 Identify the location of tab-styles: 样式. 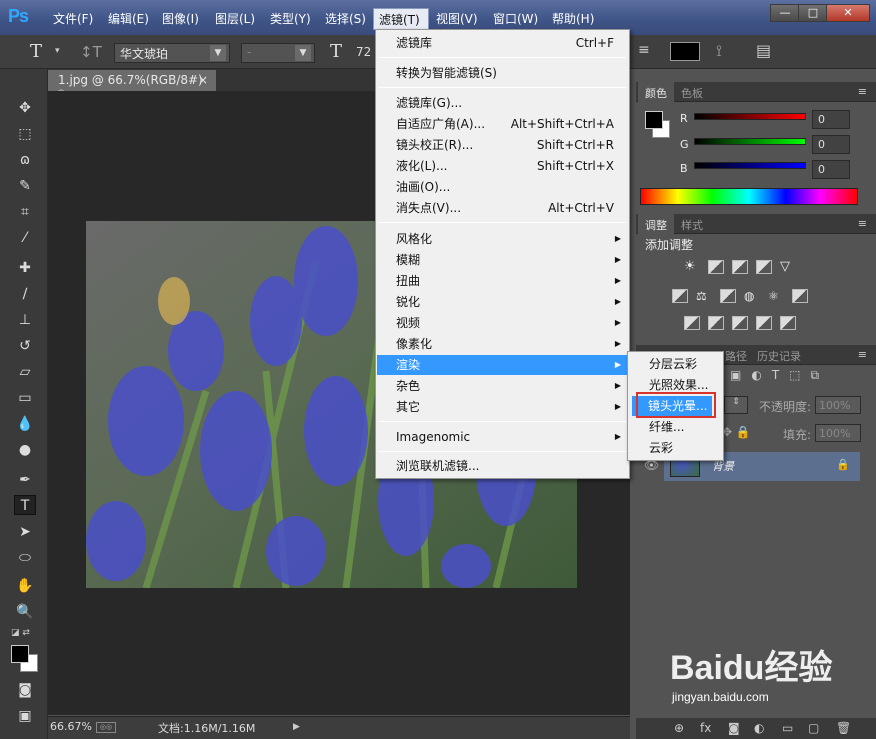
(692, 225).